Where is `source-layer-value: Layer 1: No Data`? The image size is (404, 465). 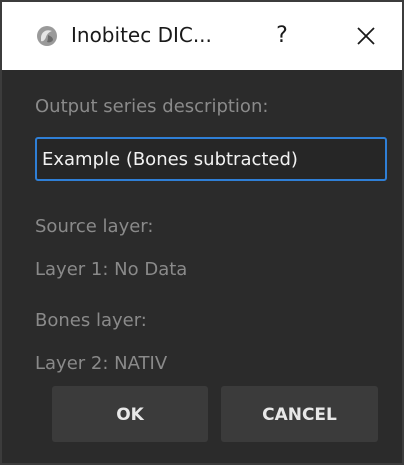 source-layer-value: Layer 1: No Data is located at coordinates (111, 269).